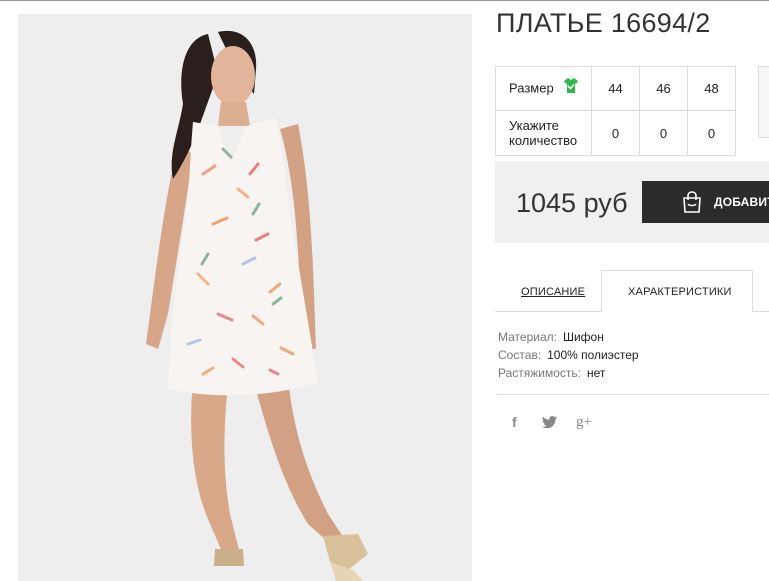  I want to click on size-chart-icon, so click(571, 86).